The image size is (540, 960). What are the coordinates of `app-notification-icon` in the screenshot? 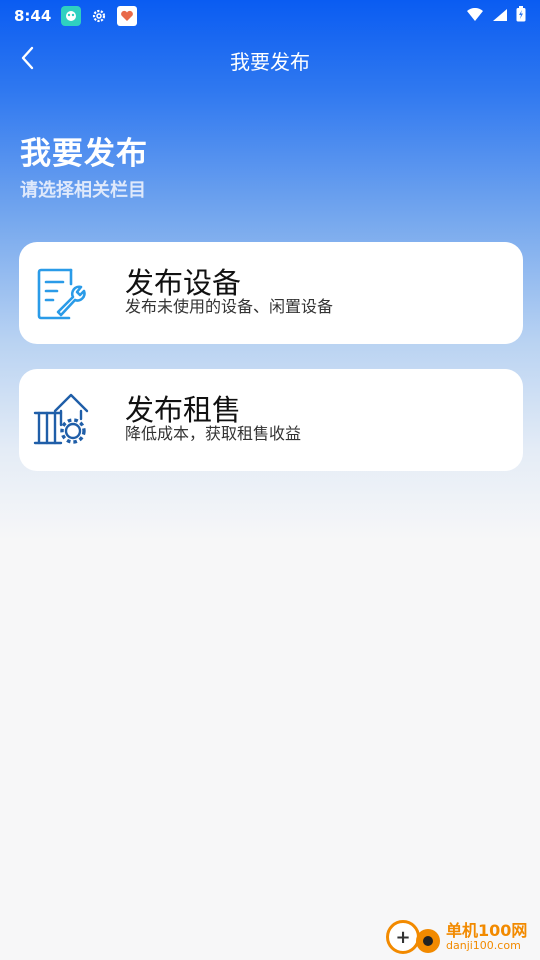 It's located at (71, 16).